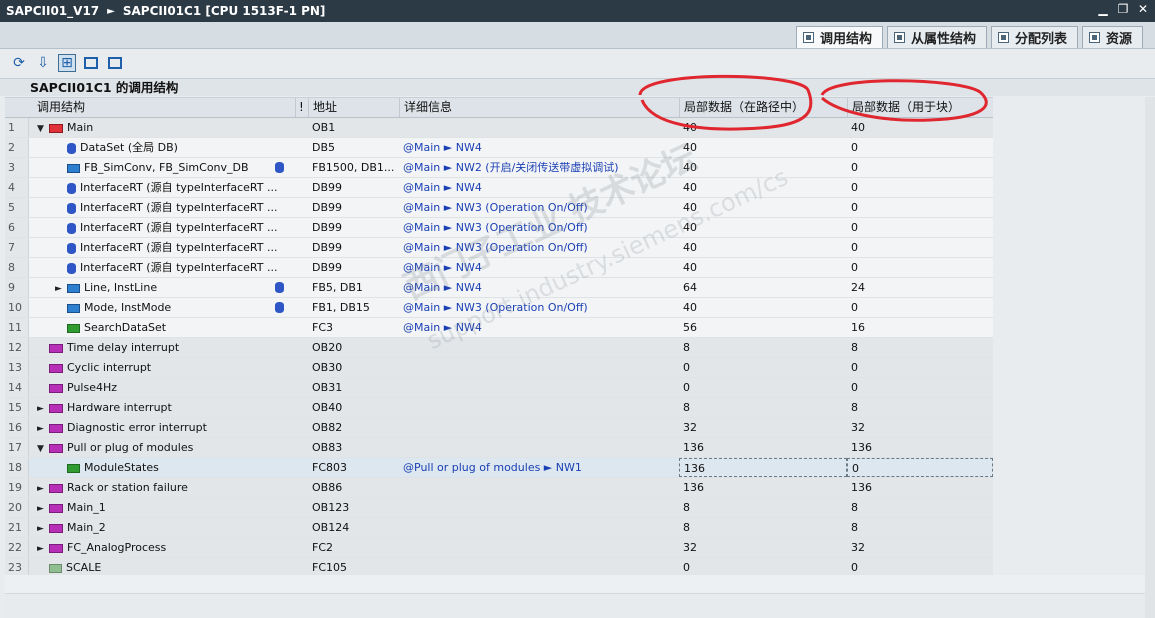  Describe the element at coordinates (499, 528) in the screenshot. I see `table-row: 21 ► Main_2 OB124 8 8` at that location.